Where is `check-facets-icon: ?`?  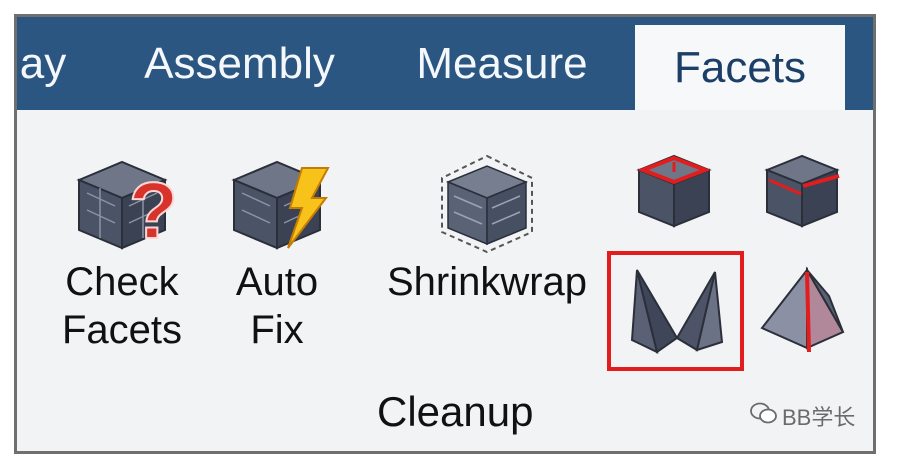
check-facets-icon: ? is located at coordinates (126, 208).